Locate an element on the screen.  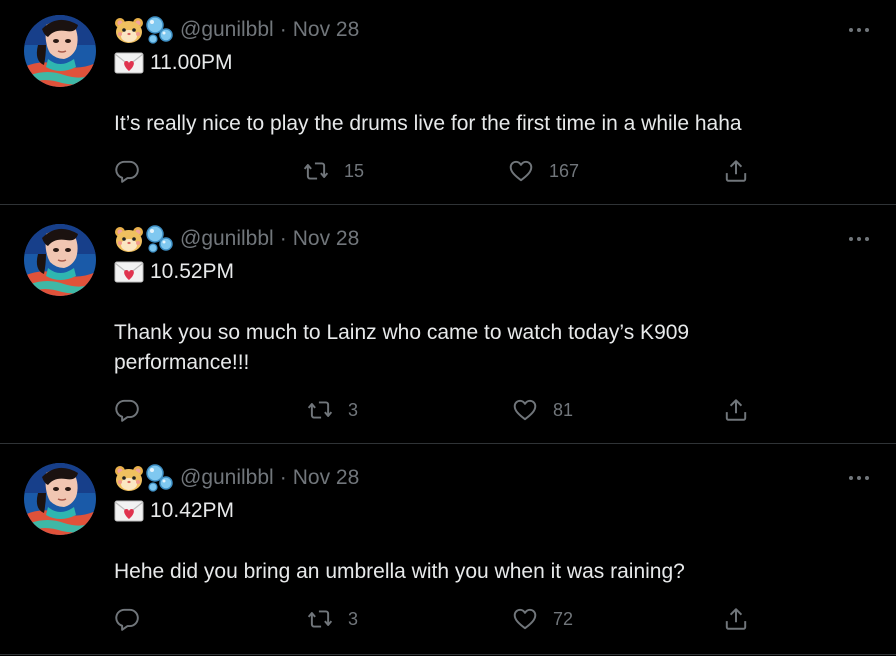
tweet-time-text: 10.52PM is located at coordinates (192, 271).